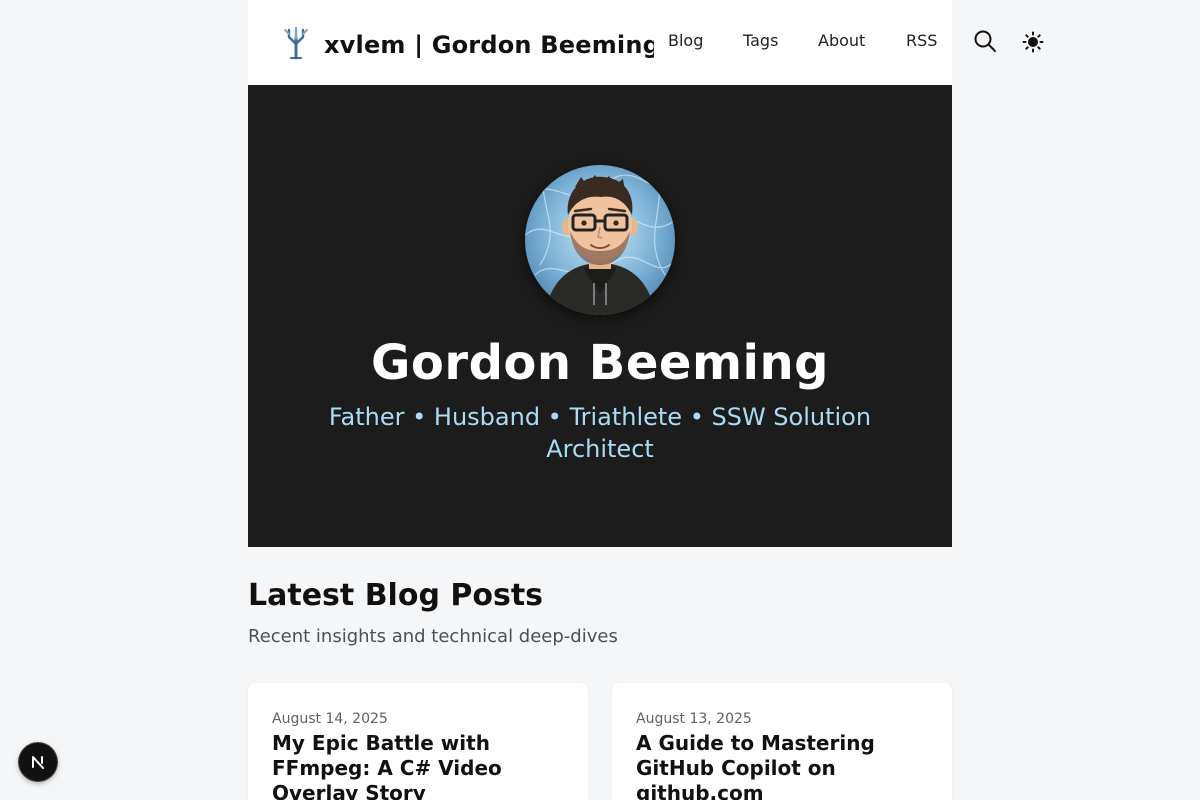 This screenshot has height=800, width=1200. I want to click on nextjs-badge-icon, so click(38, 762).